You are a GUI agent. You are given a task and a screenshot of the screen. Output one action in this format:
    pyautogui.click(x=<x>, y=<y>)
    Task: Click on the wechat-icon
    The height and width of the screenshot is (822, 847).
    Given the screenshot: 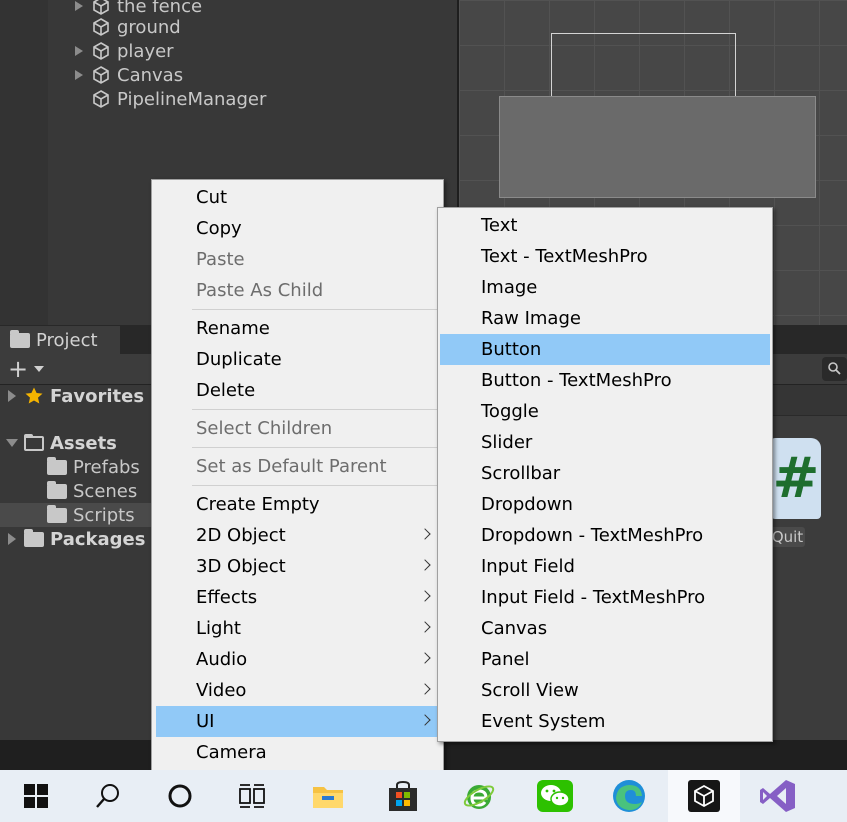 What is the action you would take?
    pyautogui.click(x=555, y=796)
    